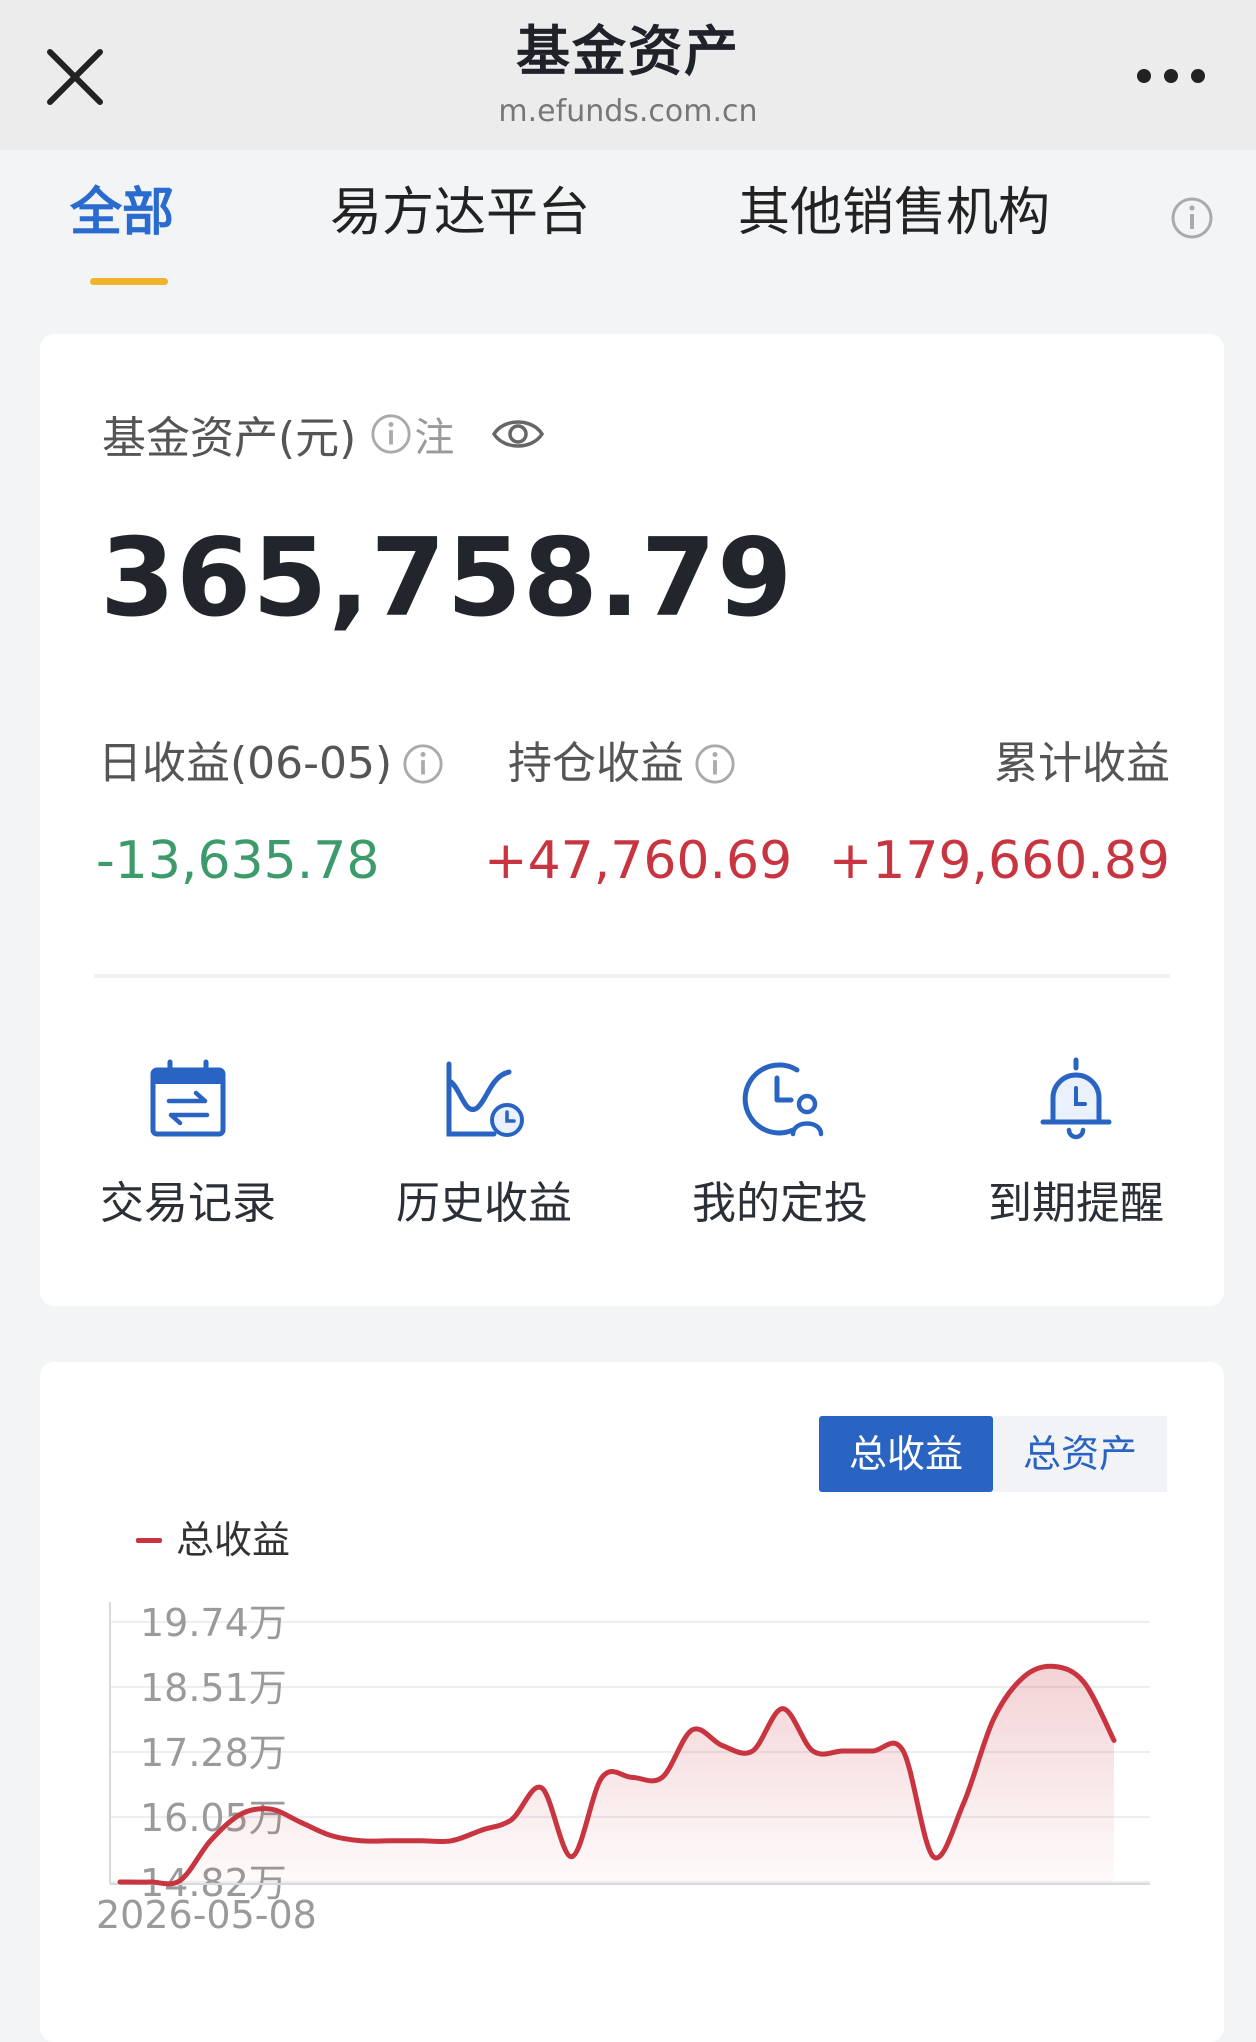 Image resolution: width=1256 pixels, height=2042 pixels. What do you see at coordinates (122, 213) in the screenshot?
I see `tab-all: 全部` at bounding box center [122, 213].